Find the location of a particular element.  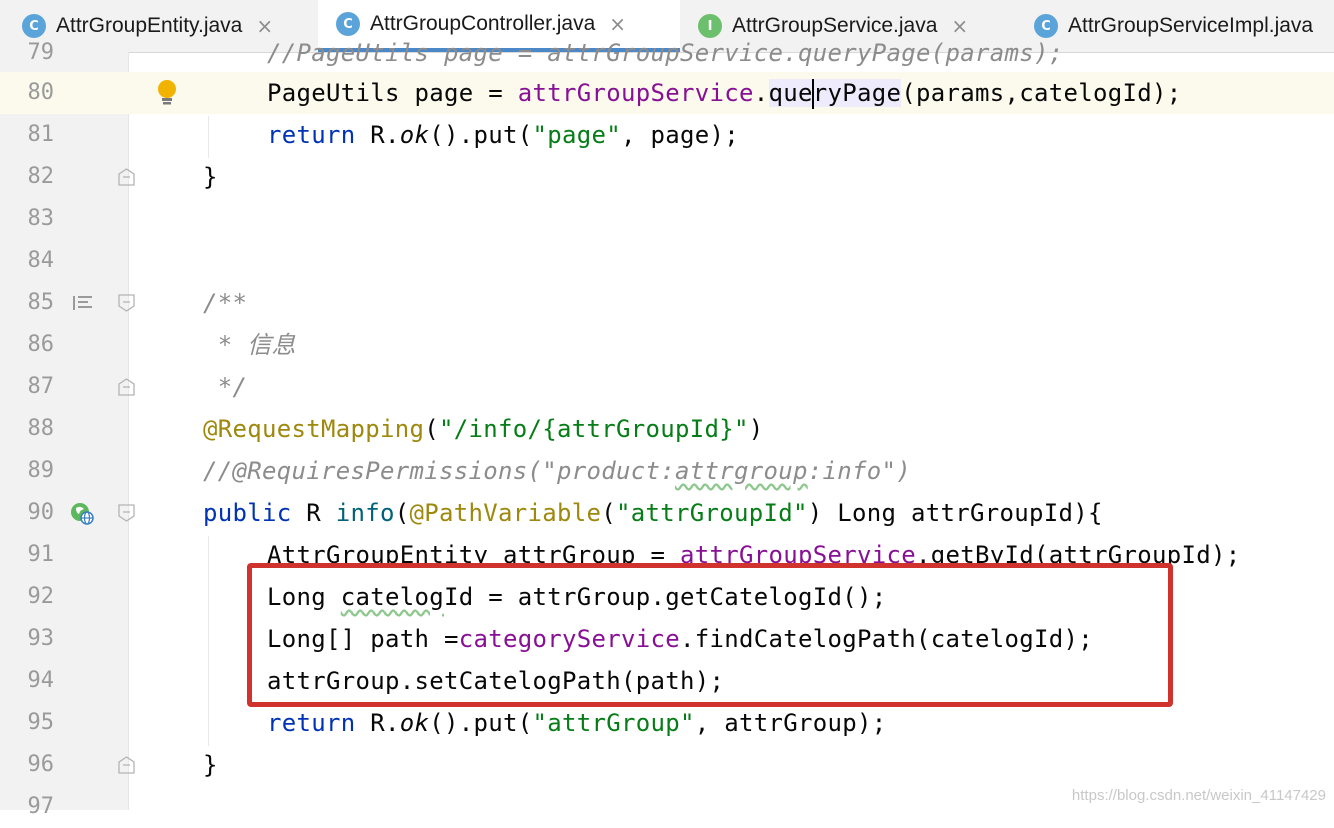

code-line: 83 is located at coordinates (667, 219).